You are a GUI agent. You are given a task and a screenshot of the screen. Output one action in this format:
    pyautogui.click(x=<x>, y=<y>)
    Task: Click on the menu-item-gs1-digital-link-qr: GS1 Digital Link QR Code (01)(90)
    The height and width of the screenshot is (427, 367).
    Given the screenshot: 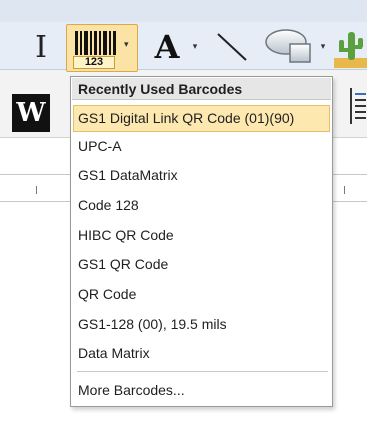 What is the action you would take?
    pyautogui.click(x=201, y=118)
    